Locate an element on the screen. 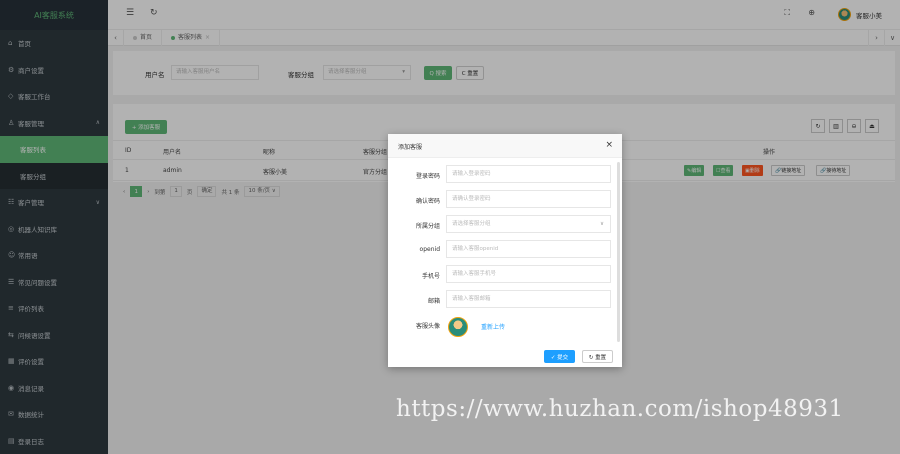 The width and height of the screenshot is (900, 454). phone-label: 手机号 is located at coordinates (430, 276).